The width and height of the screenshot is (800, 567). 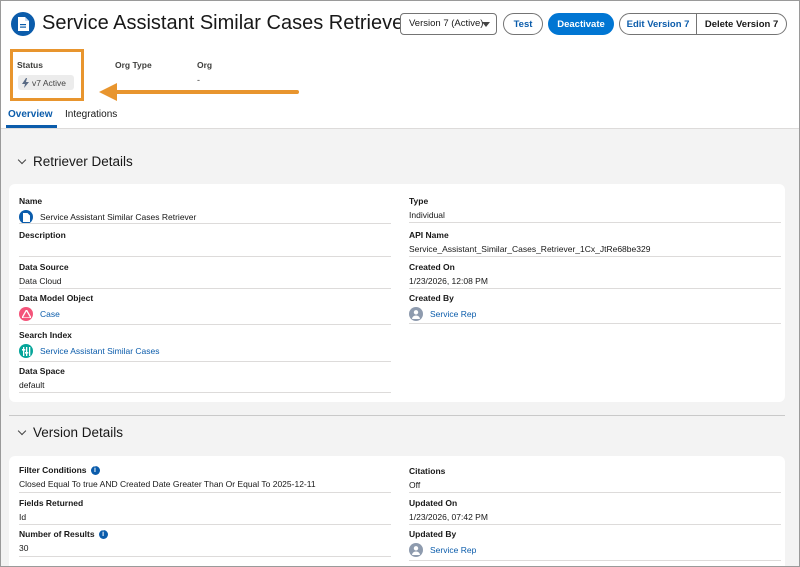 I want to click on dmo-link: Case, so click(x=56, y=314).